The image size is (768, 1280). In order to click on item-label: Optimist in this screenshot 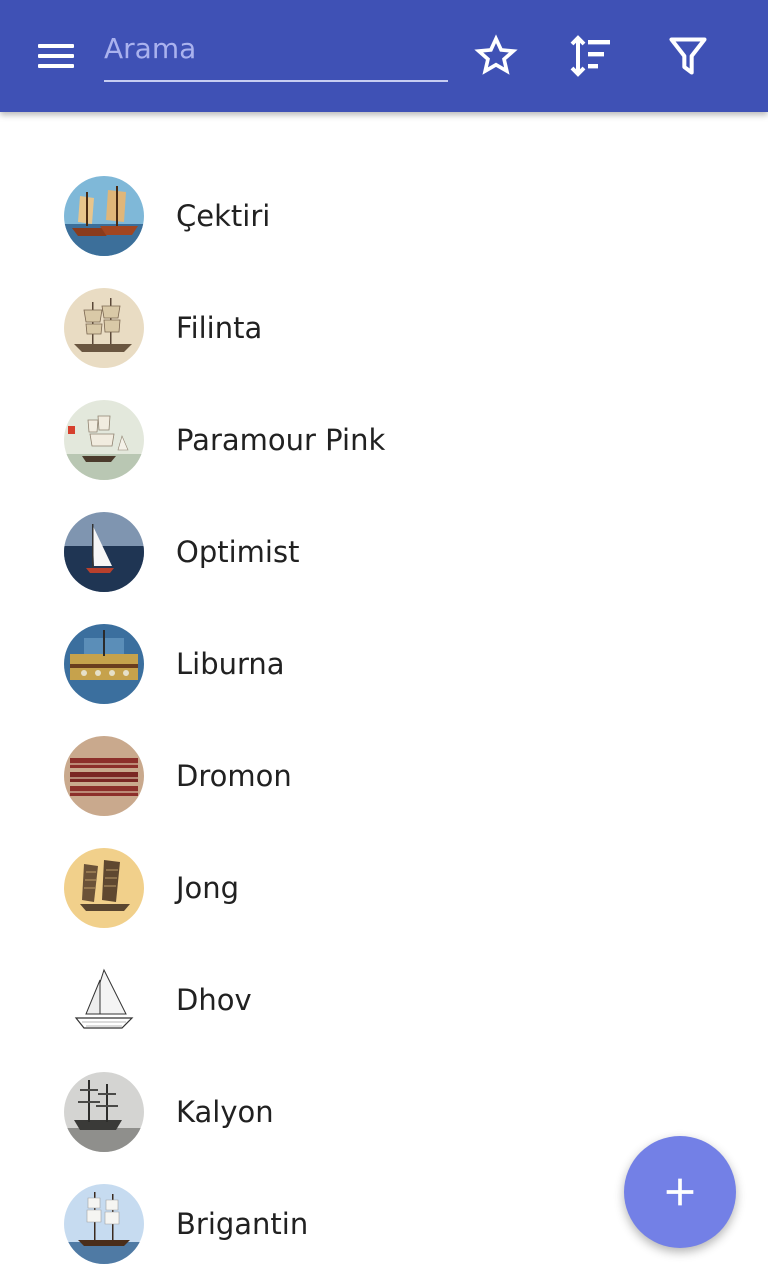, I will do `click(238, 552)`.